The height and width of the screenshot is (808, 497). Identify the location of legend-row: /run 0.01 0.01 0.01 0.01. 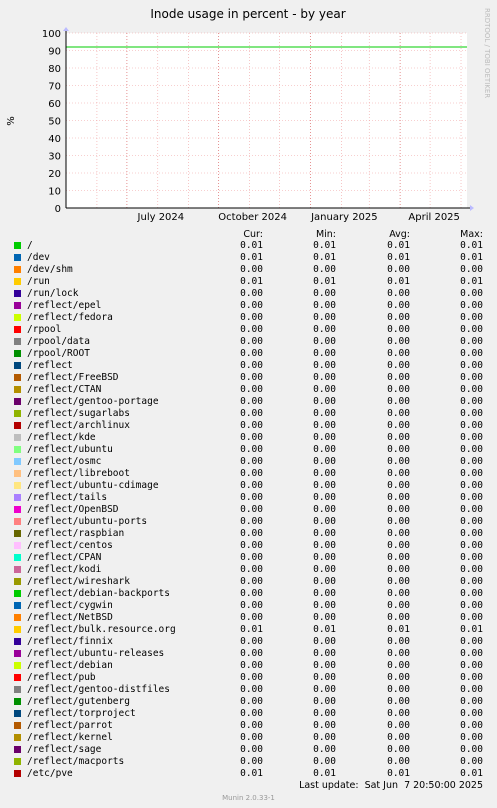
(248, 282).